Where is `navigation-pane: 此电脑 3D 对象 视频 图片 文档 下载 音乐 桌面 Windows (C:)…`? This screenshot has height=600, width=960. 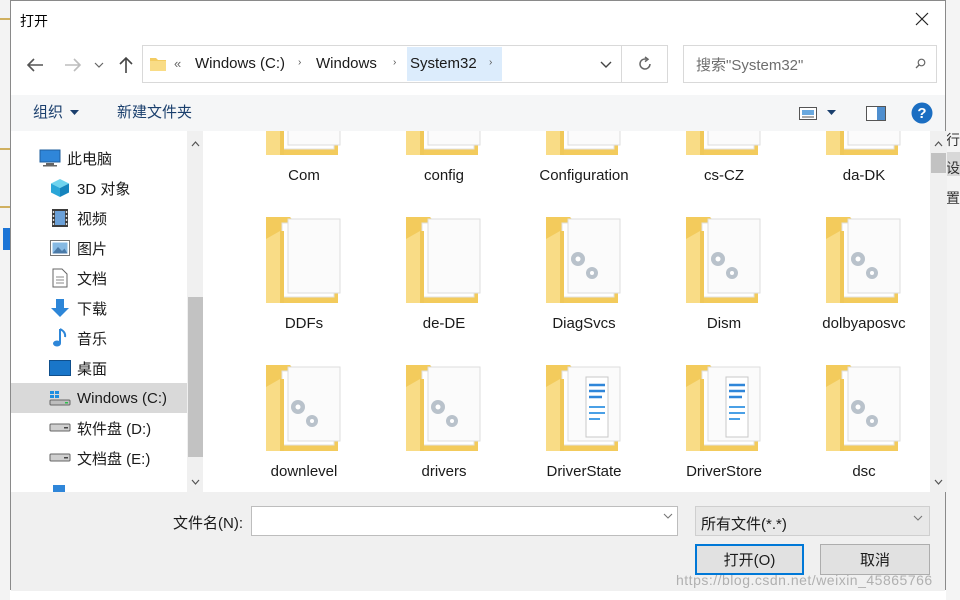
navigation-pane: 此电脑 3D 对象 视频 图片 文档 下载 音乐 桌面 Windows (C:)… is located at coordinates (107, 311).